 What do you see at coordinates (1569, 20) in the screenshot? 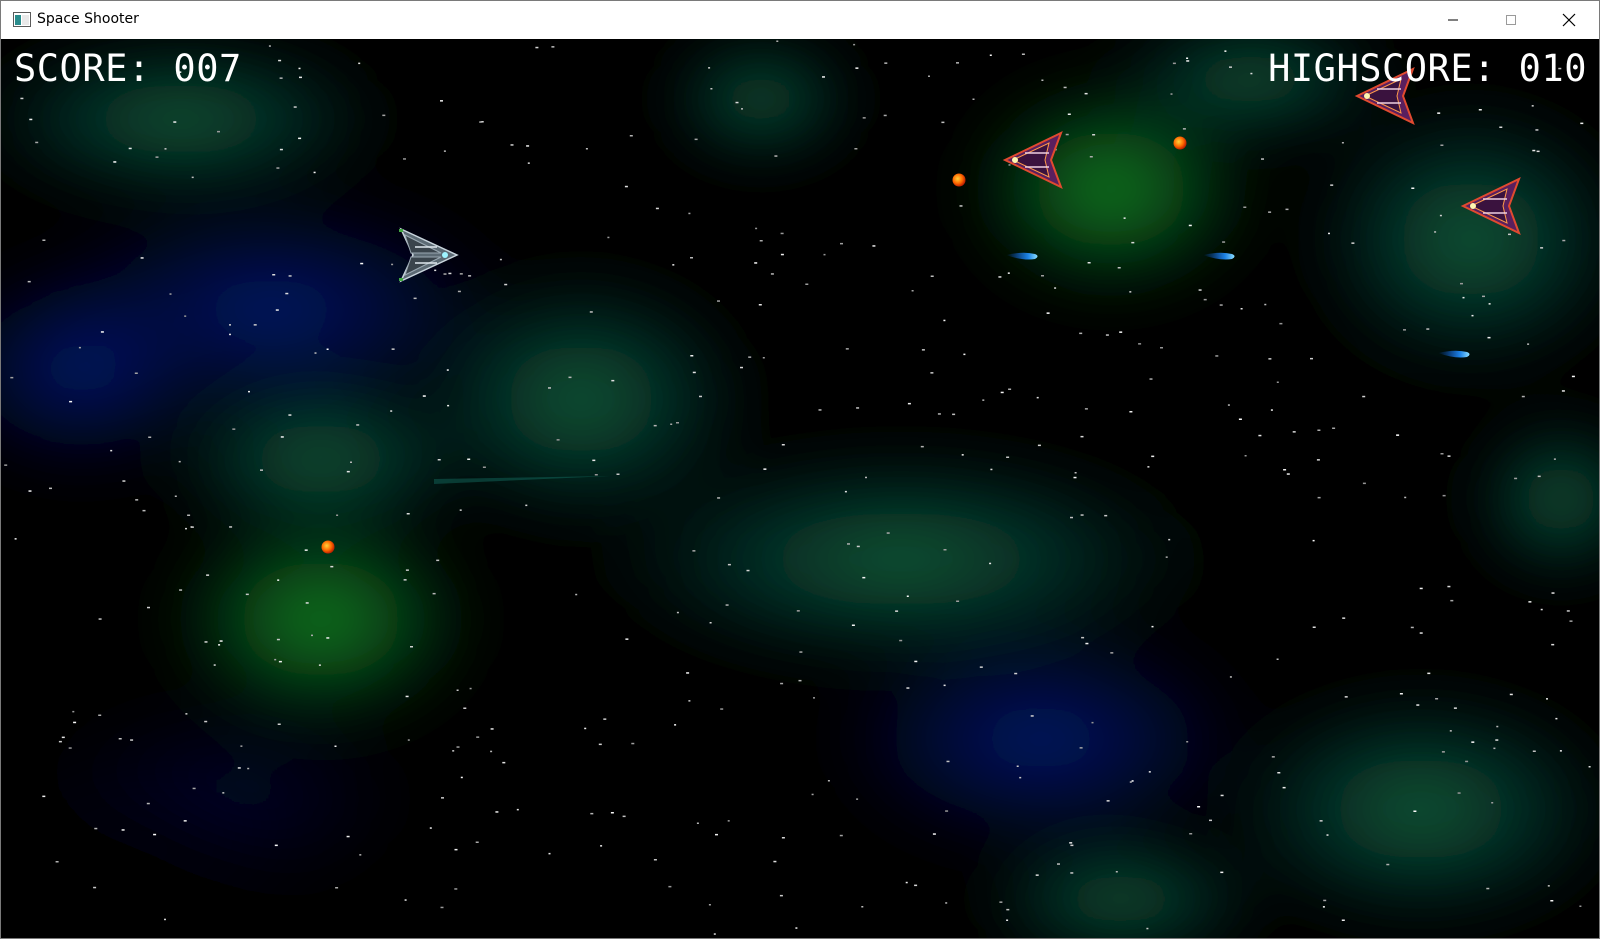
I see `close-button` at bounding box center [1569, 20].